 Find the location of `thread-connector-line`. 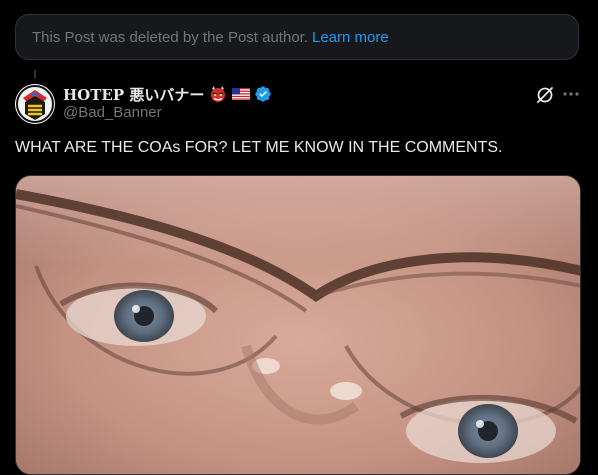

thread-connector-line is located at coordinates (35, 74).